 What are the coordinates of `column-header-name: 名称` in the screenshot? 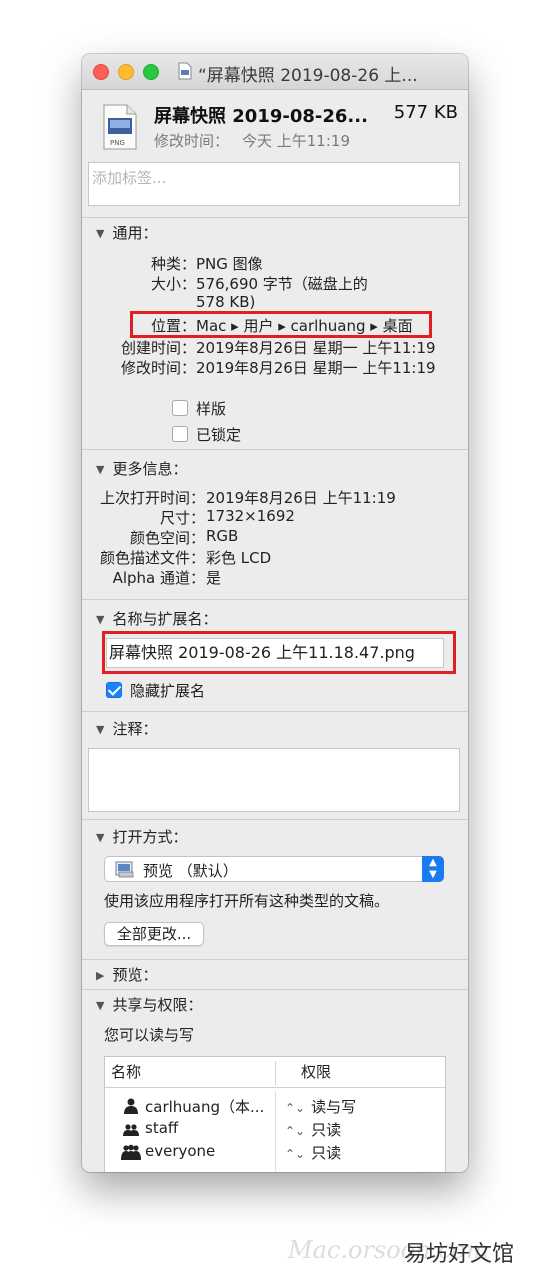 It's located at (126, 1072).